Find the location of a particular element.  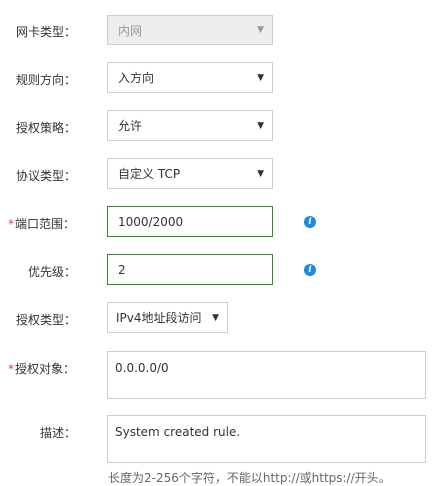

auth-object-label-text: 授权对象： is located at coordinates (45, 369).